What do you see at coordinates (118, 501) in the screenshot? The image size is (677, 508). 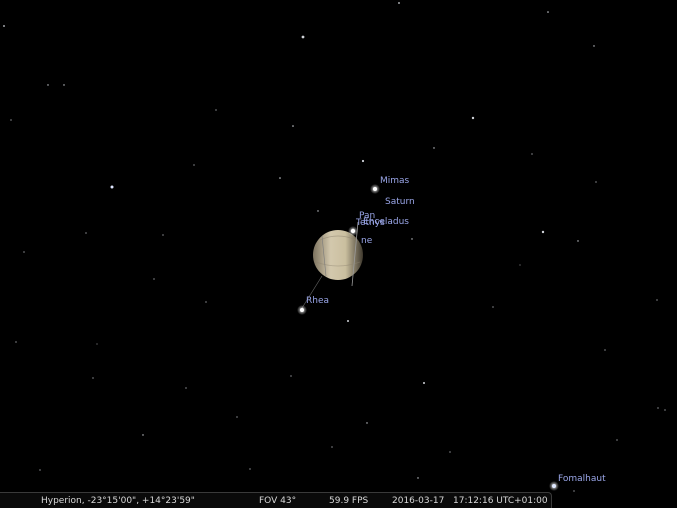 I see `location-text: Hyperion, -23°15'00", +14°23'59"` at bounding box center [118, 501].